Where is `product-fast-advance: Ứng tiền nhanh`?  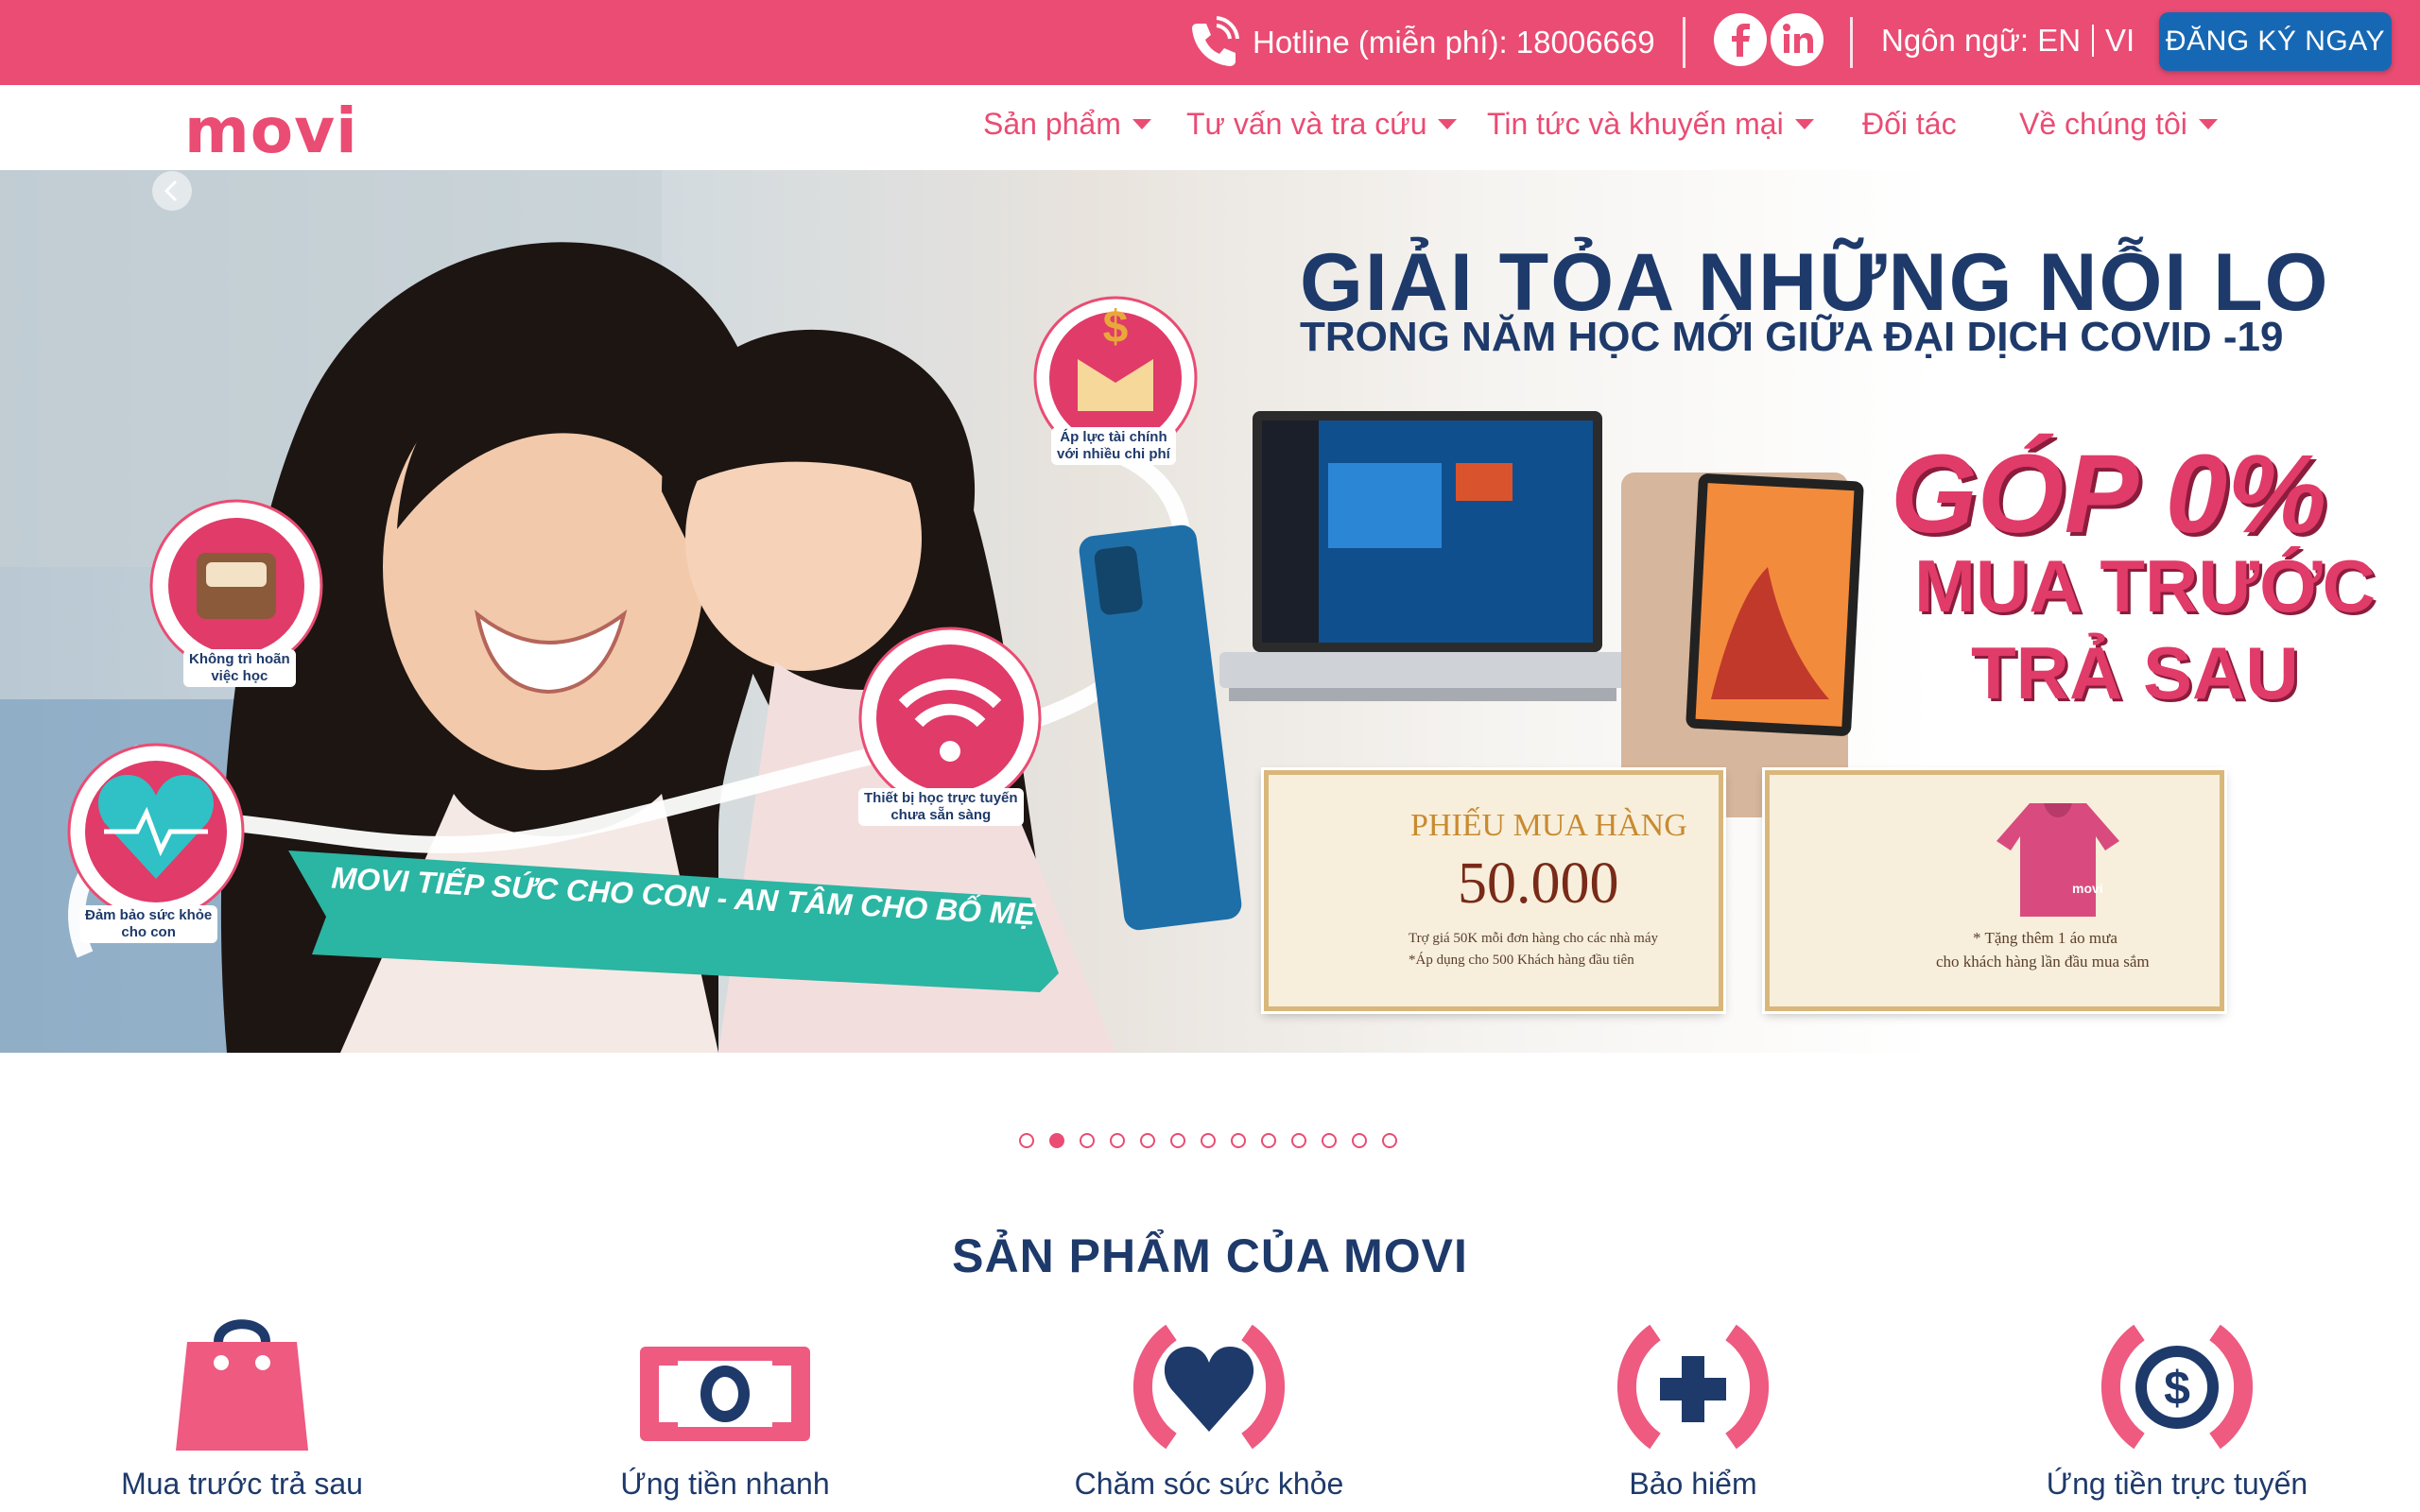 product-fast-advance: Ứng tiền nhanh is located at coordinates (725, 1407).